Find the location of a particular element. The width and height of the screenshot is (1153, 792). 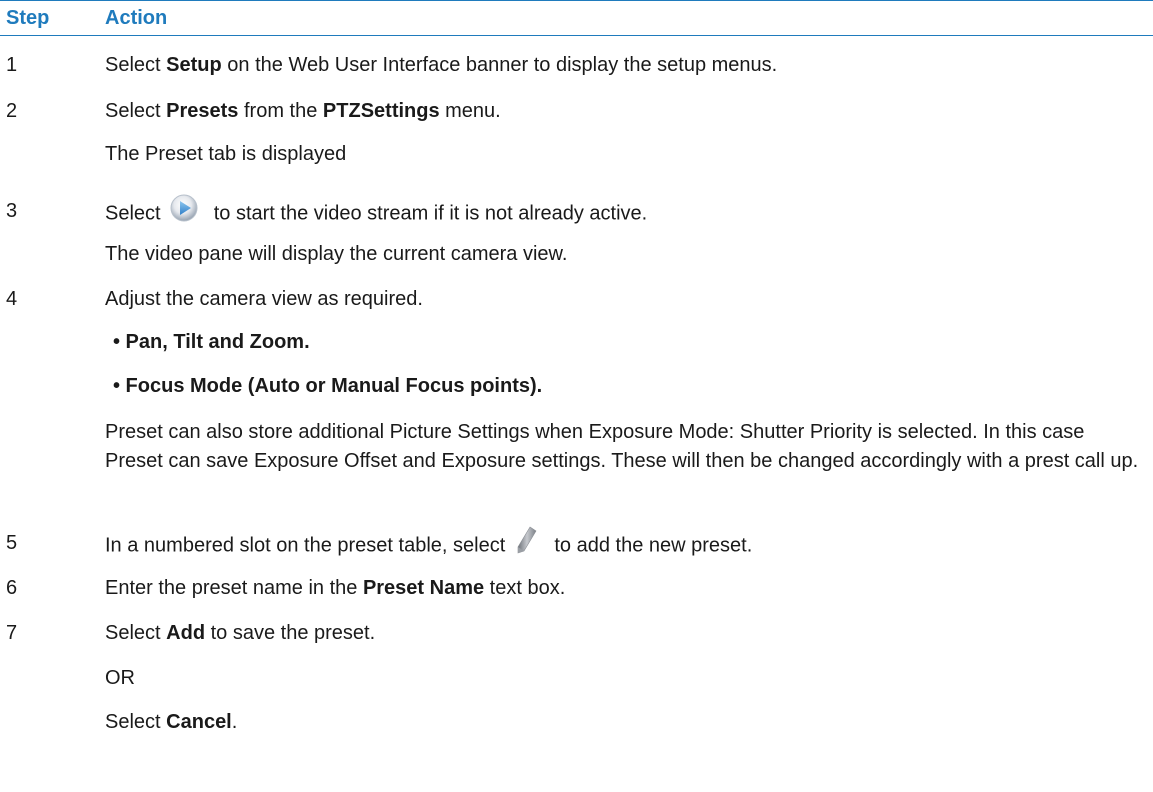

header-action: Action is located at coordinates (136, 18).